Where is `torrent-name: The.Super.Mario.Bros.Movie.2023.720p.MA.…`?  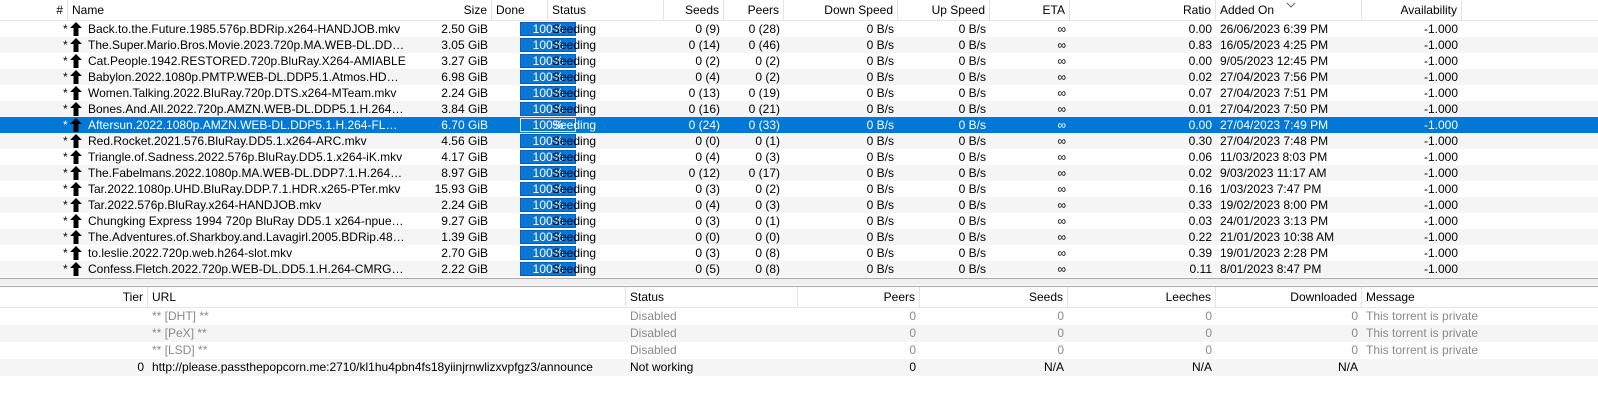
torrent-name: The.Super.Mario.Bros.Movie.2023.720p.MA.… is located at coordinates (249, 45).